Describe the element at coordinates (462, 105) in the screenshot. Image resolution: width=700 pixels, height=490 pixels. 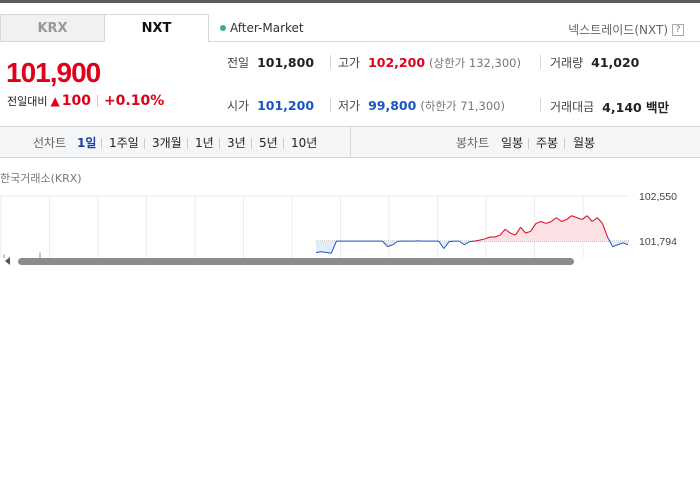
I see `stat-subvalue: (하한가 71,300)` at that location.